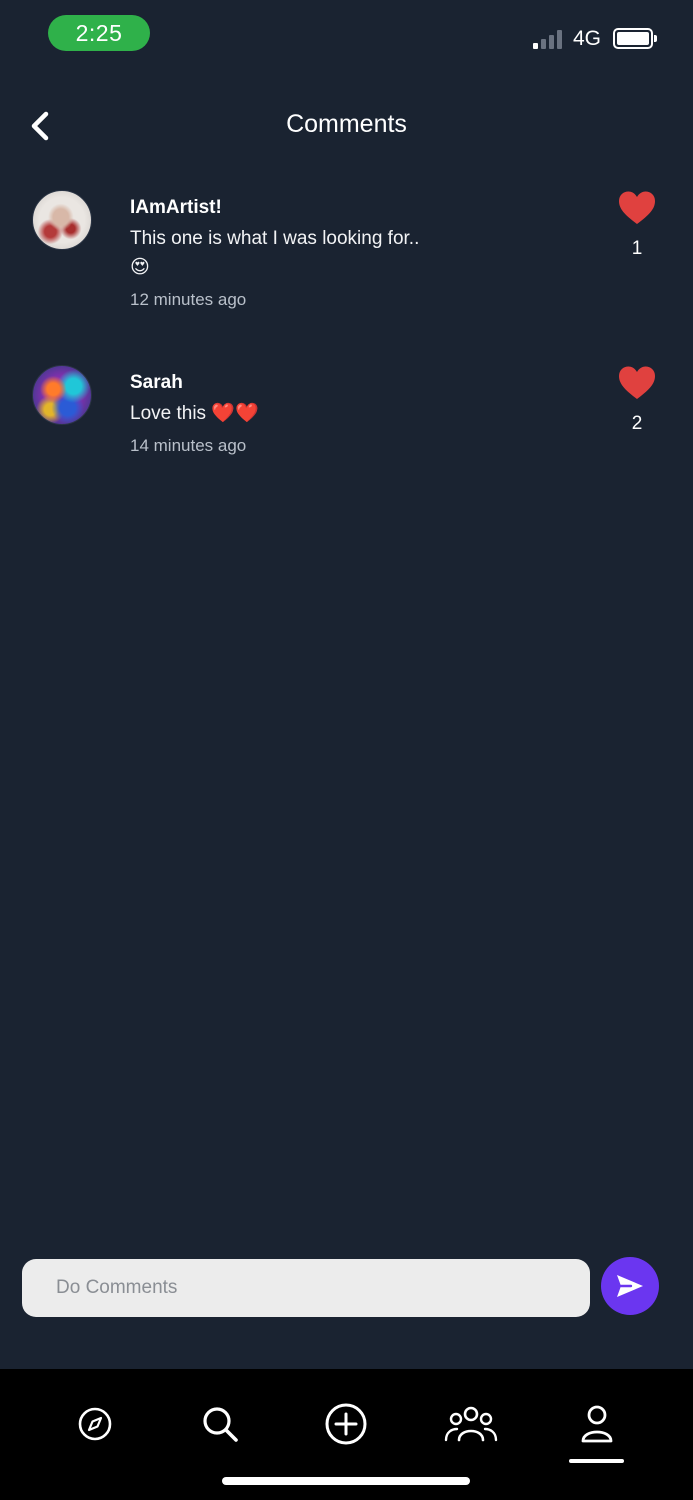 This screenshot has width=693, height=1500. Describe the element at coordinates (188, 299) in the screenshot. I see `comment-timestamp: 12 minutes ago` at that location.